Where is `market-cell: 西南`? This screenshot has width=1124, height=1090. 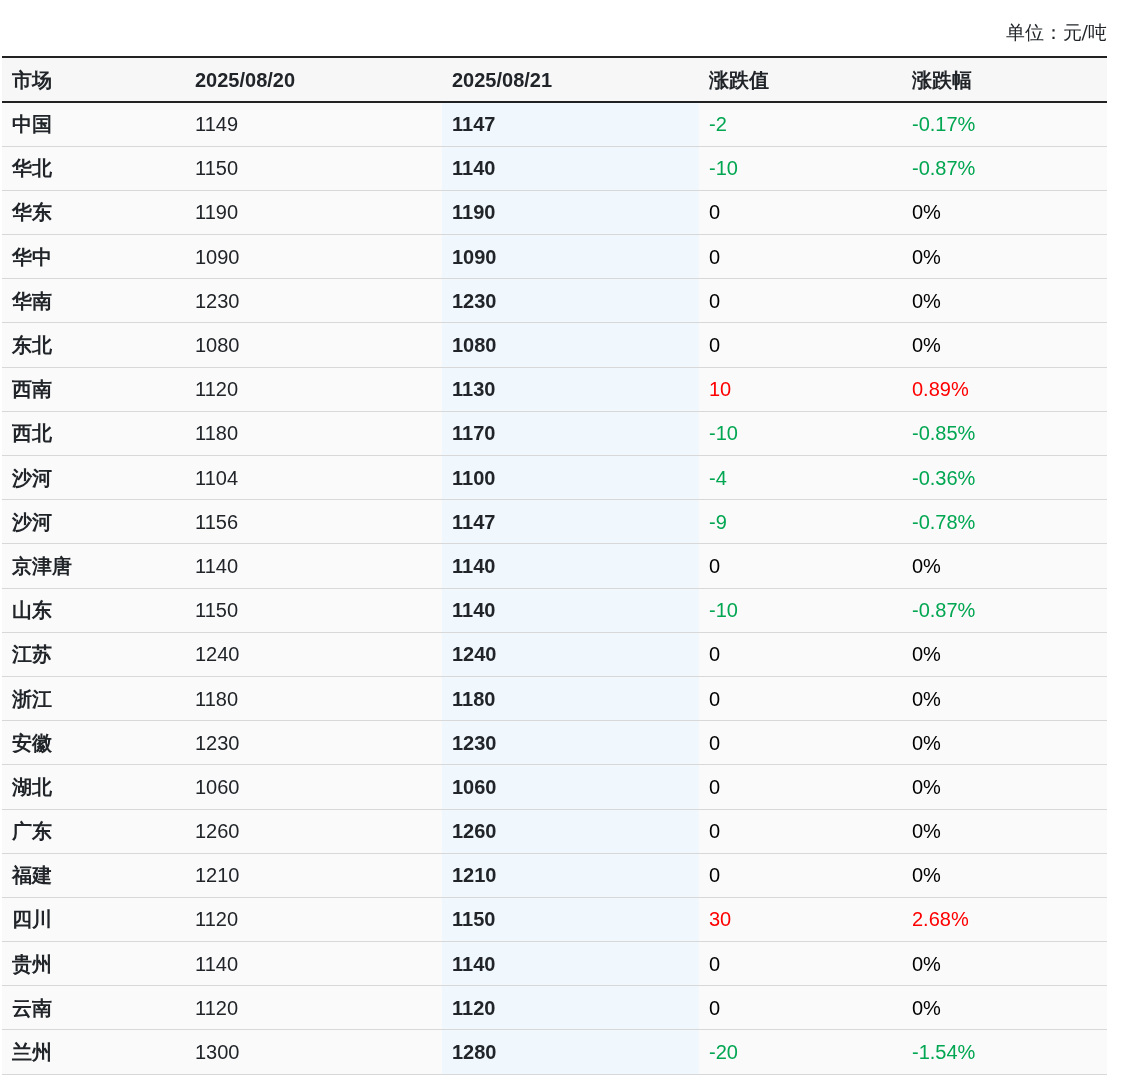
market-cell: 西南 is located at coordinates (93, 389).